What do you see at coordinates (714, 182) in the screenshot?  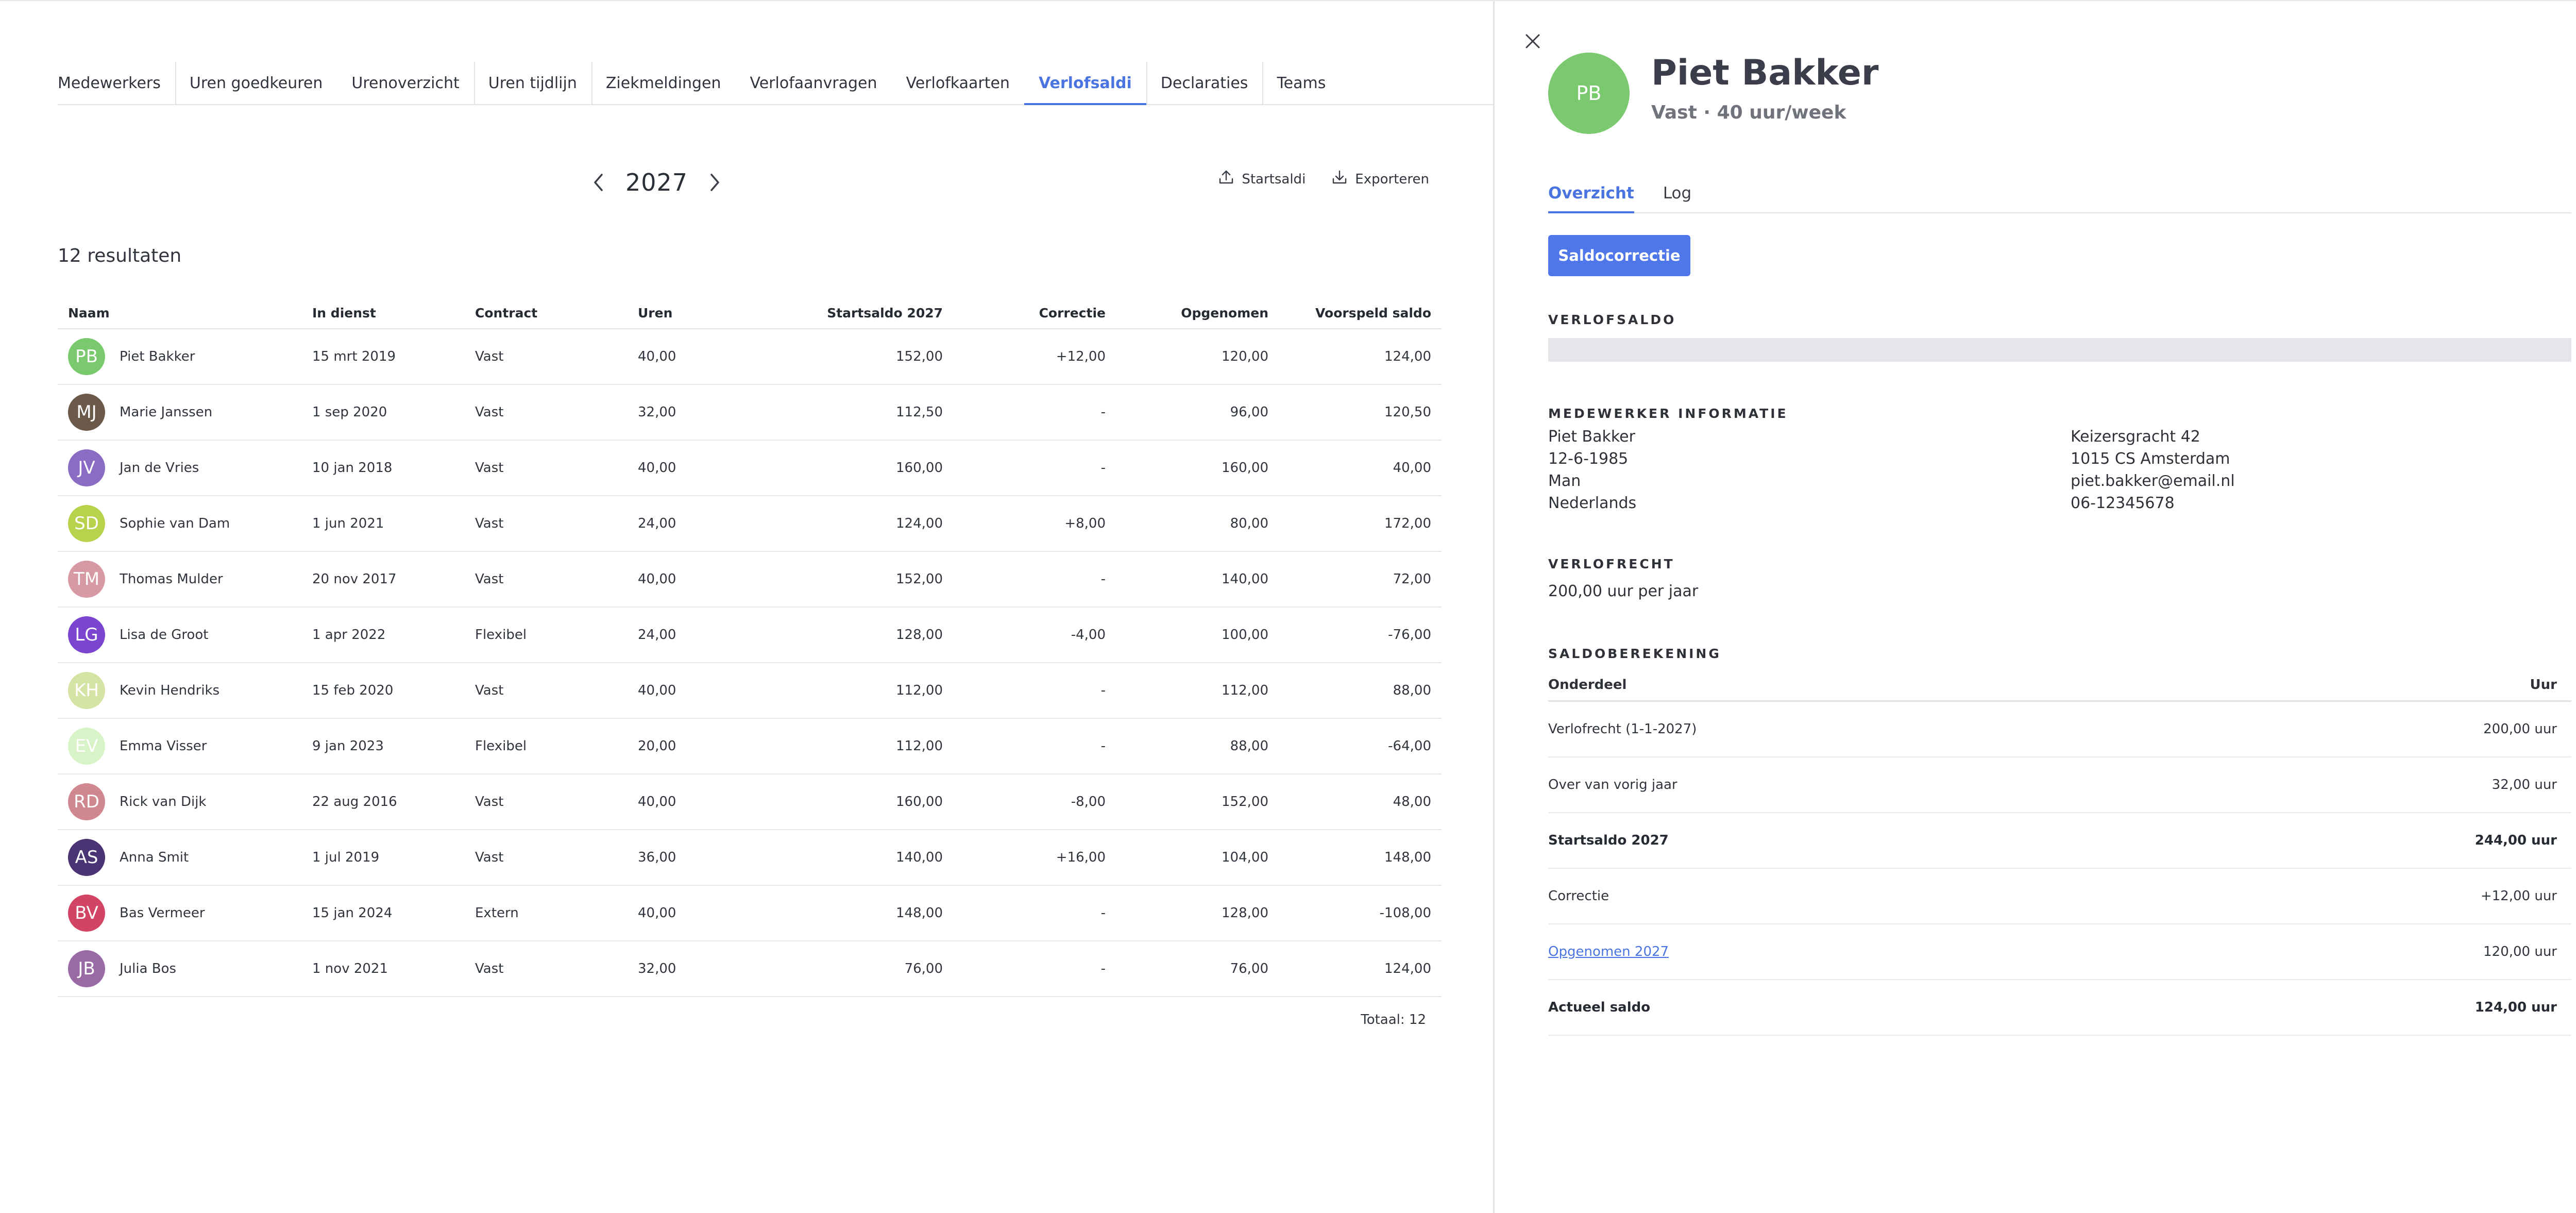 I see `chevron-right-icon` at bounding box center [714, 182].